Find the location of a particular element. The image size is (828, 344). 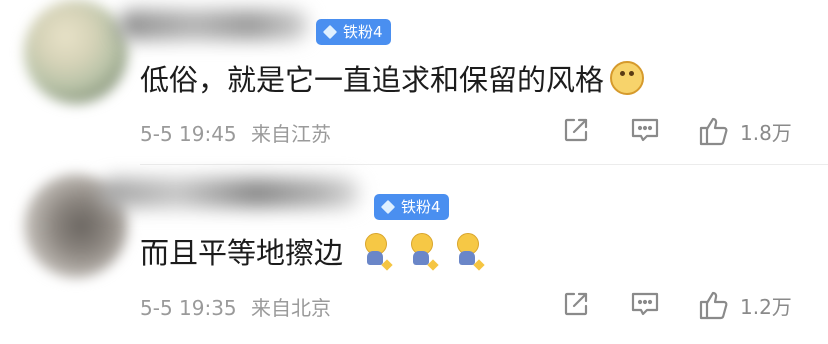

comment-meta: 5-5 19:45 来自江苏 is located at coordinates (235, 132).